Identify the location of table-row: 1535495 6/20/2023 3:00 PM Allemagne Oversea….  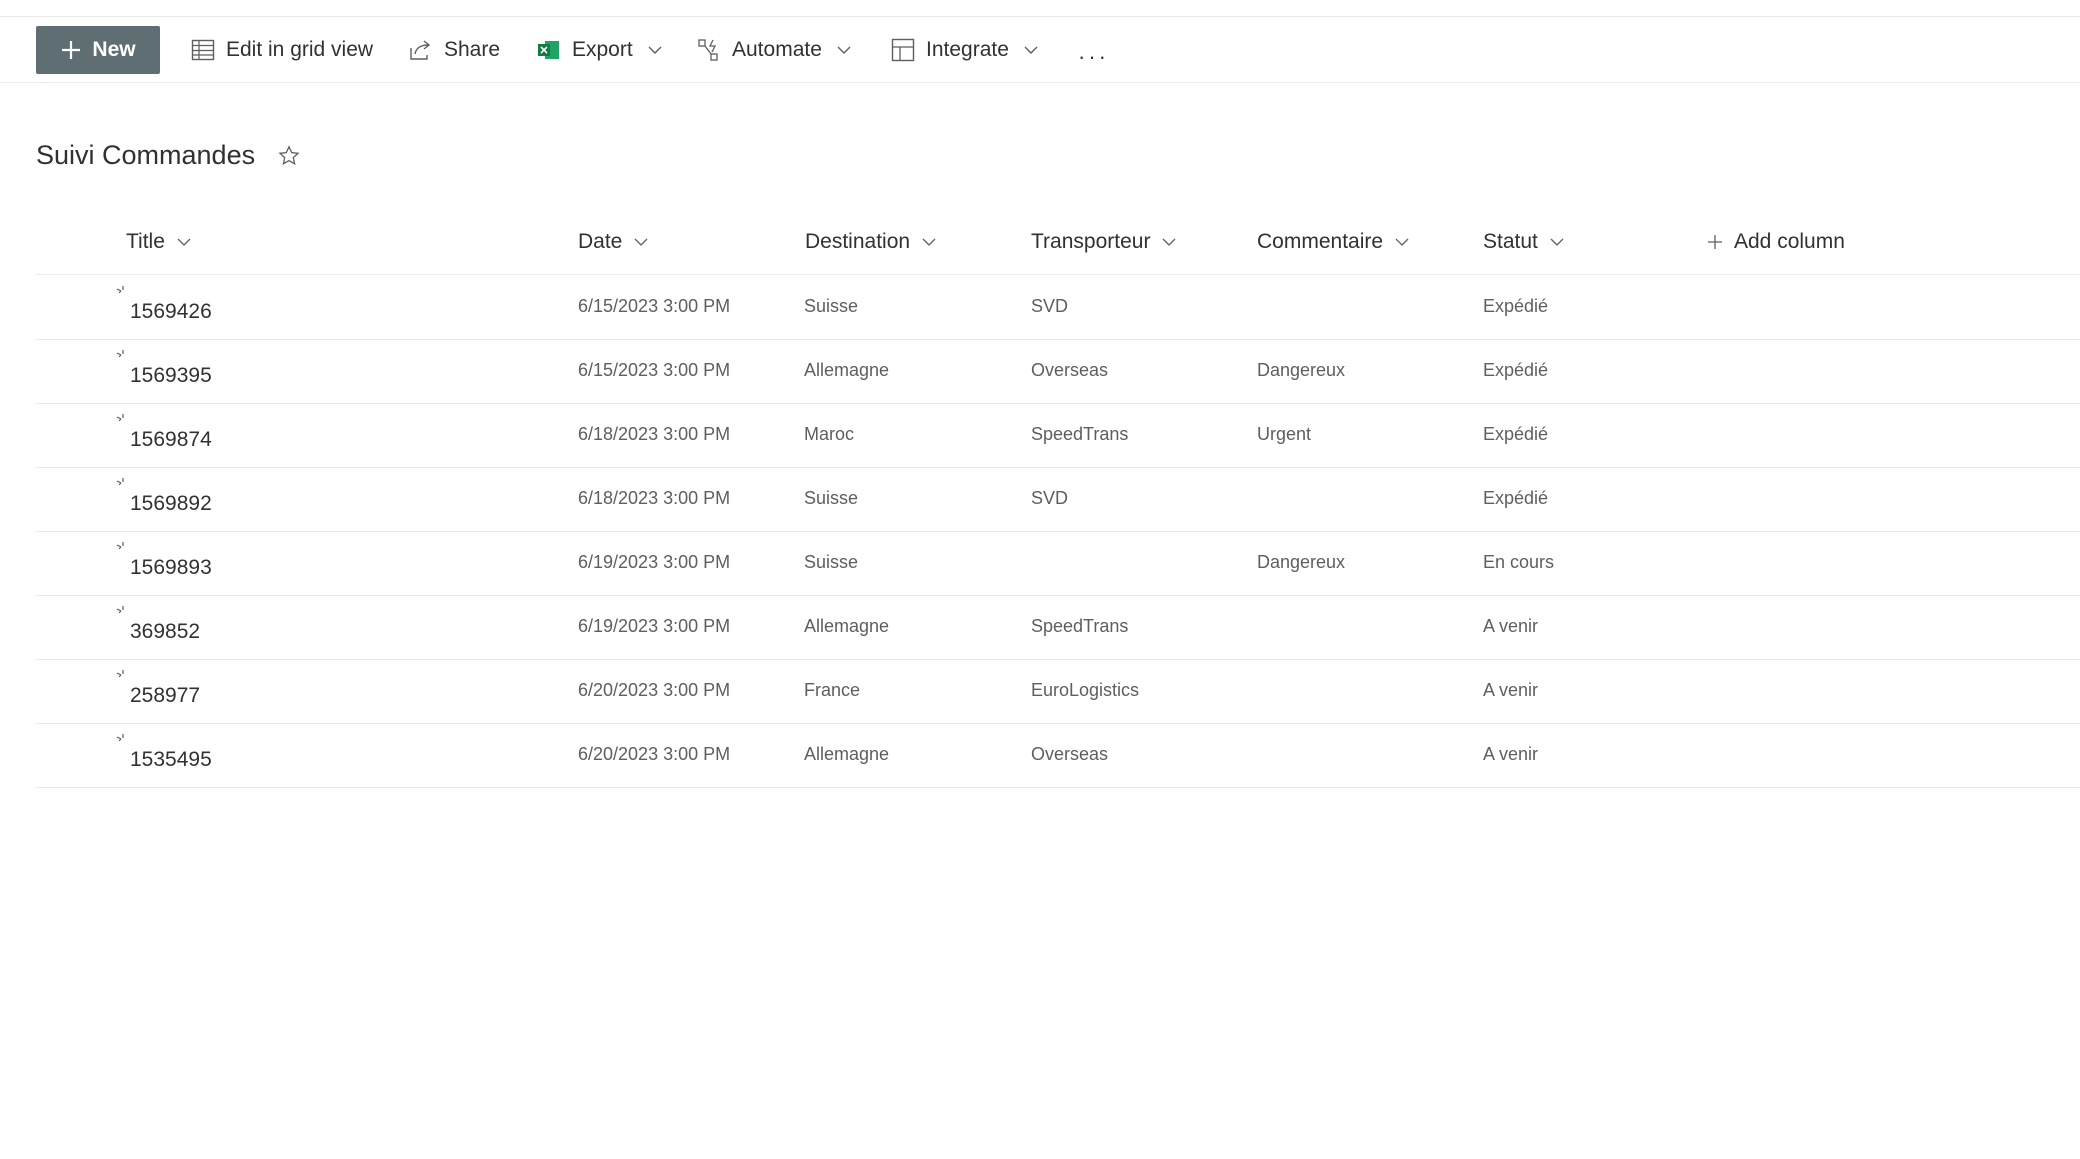
(1058, 756).